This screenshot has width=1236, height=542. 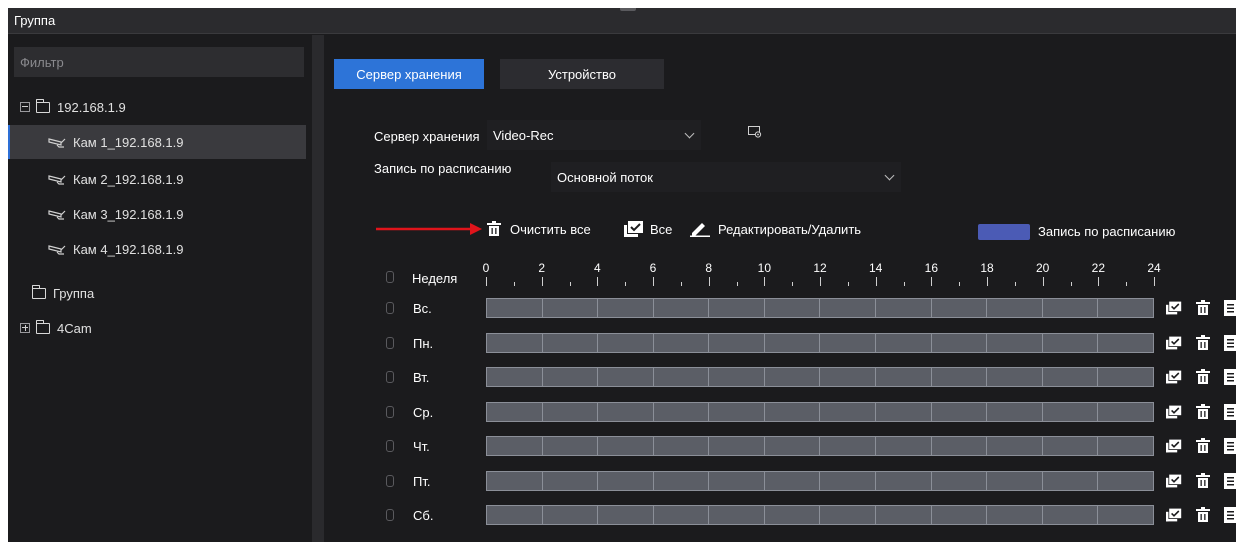 I want to click on stream-select: Основной поток, so click(x=726, y=177).